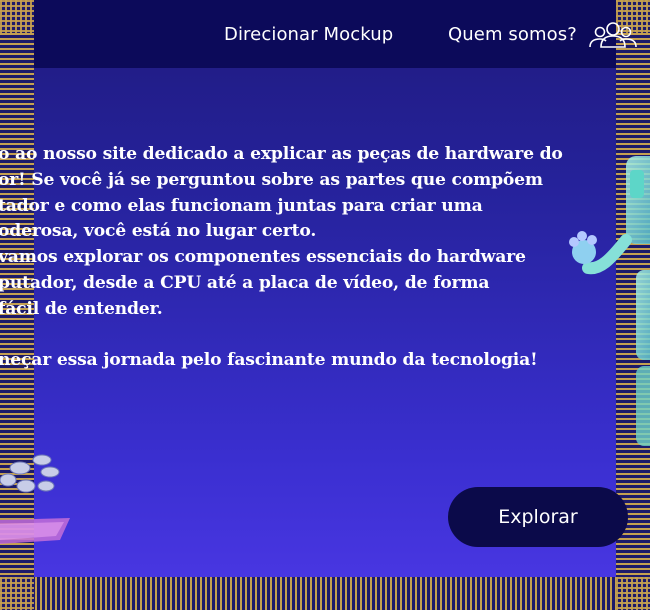  What do you see at coordinates (512, 34) in the screenshot?
I see `nav-link-quem-somos: Quem somos?` at bounding box center [512, 34].